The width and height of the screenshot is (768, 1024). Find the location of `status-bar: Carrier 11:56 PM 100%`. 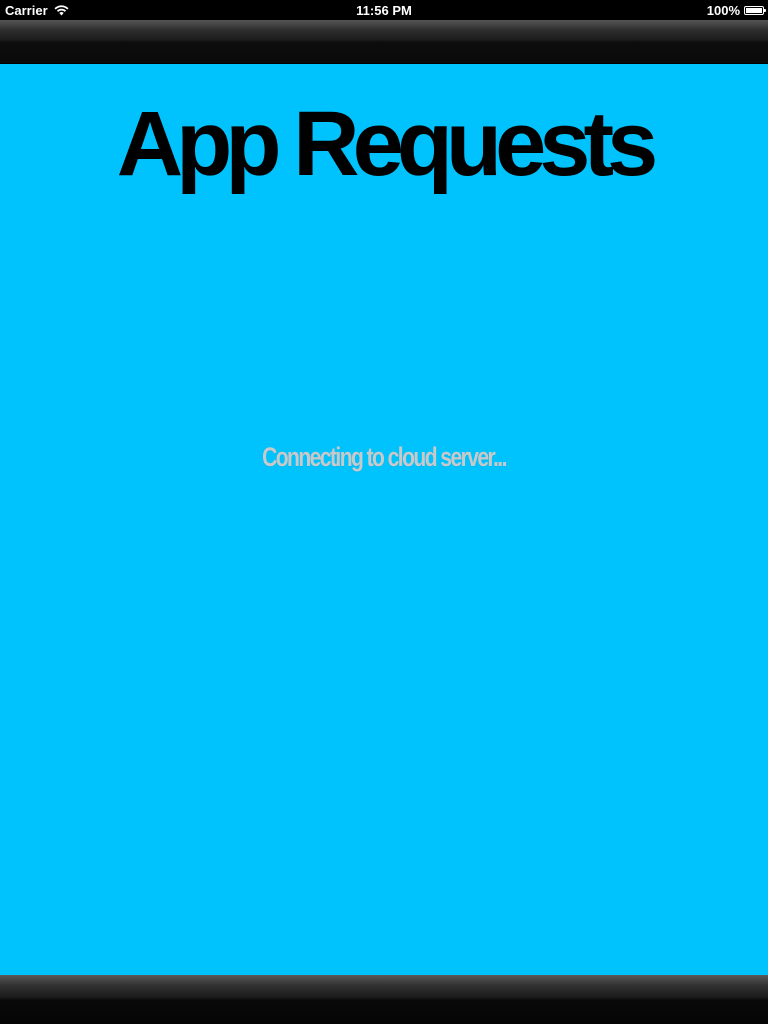

status-bar: Carrier 11:56 PM 100% is located at coordinates (384, 10).